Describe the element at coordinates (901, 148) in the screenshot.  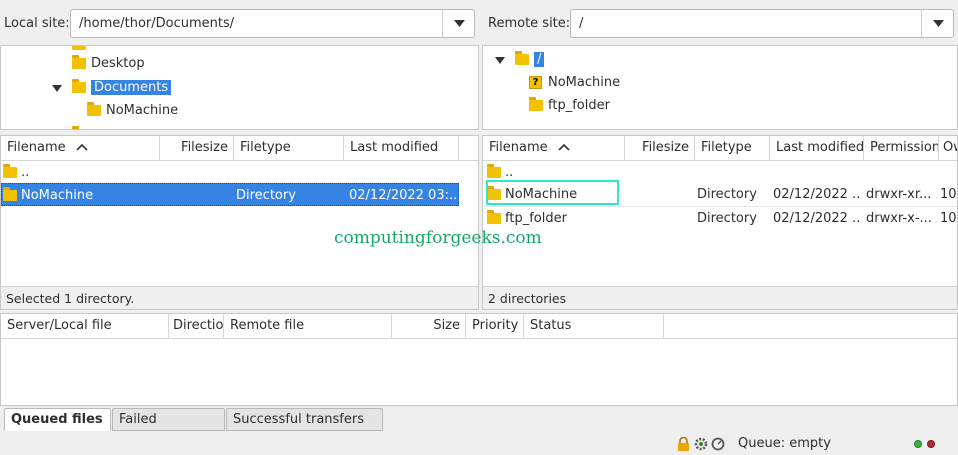
I see `column-header-permissions: Permission` at that location.